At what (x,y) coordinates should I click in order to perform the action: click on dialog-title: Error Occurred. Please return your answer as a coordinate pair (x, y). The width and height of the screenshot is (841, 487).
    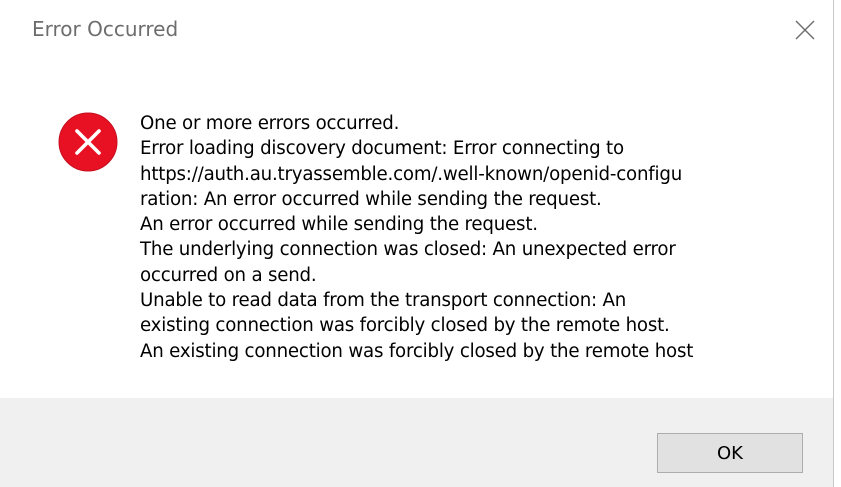
    Looking at the image, I should click on (105, 29).